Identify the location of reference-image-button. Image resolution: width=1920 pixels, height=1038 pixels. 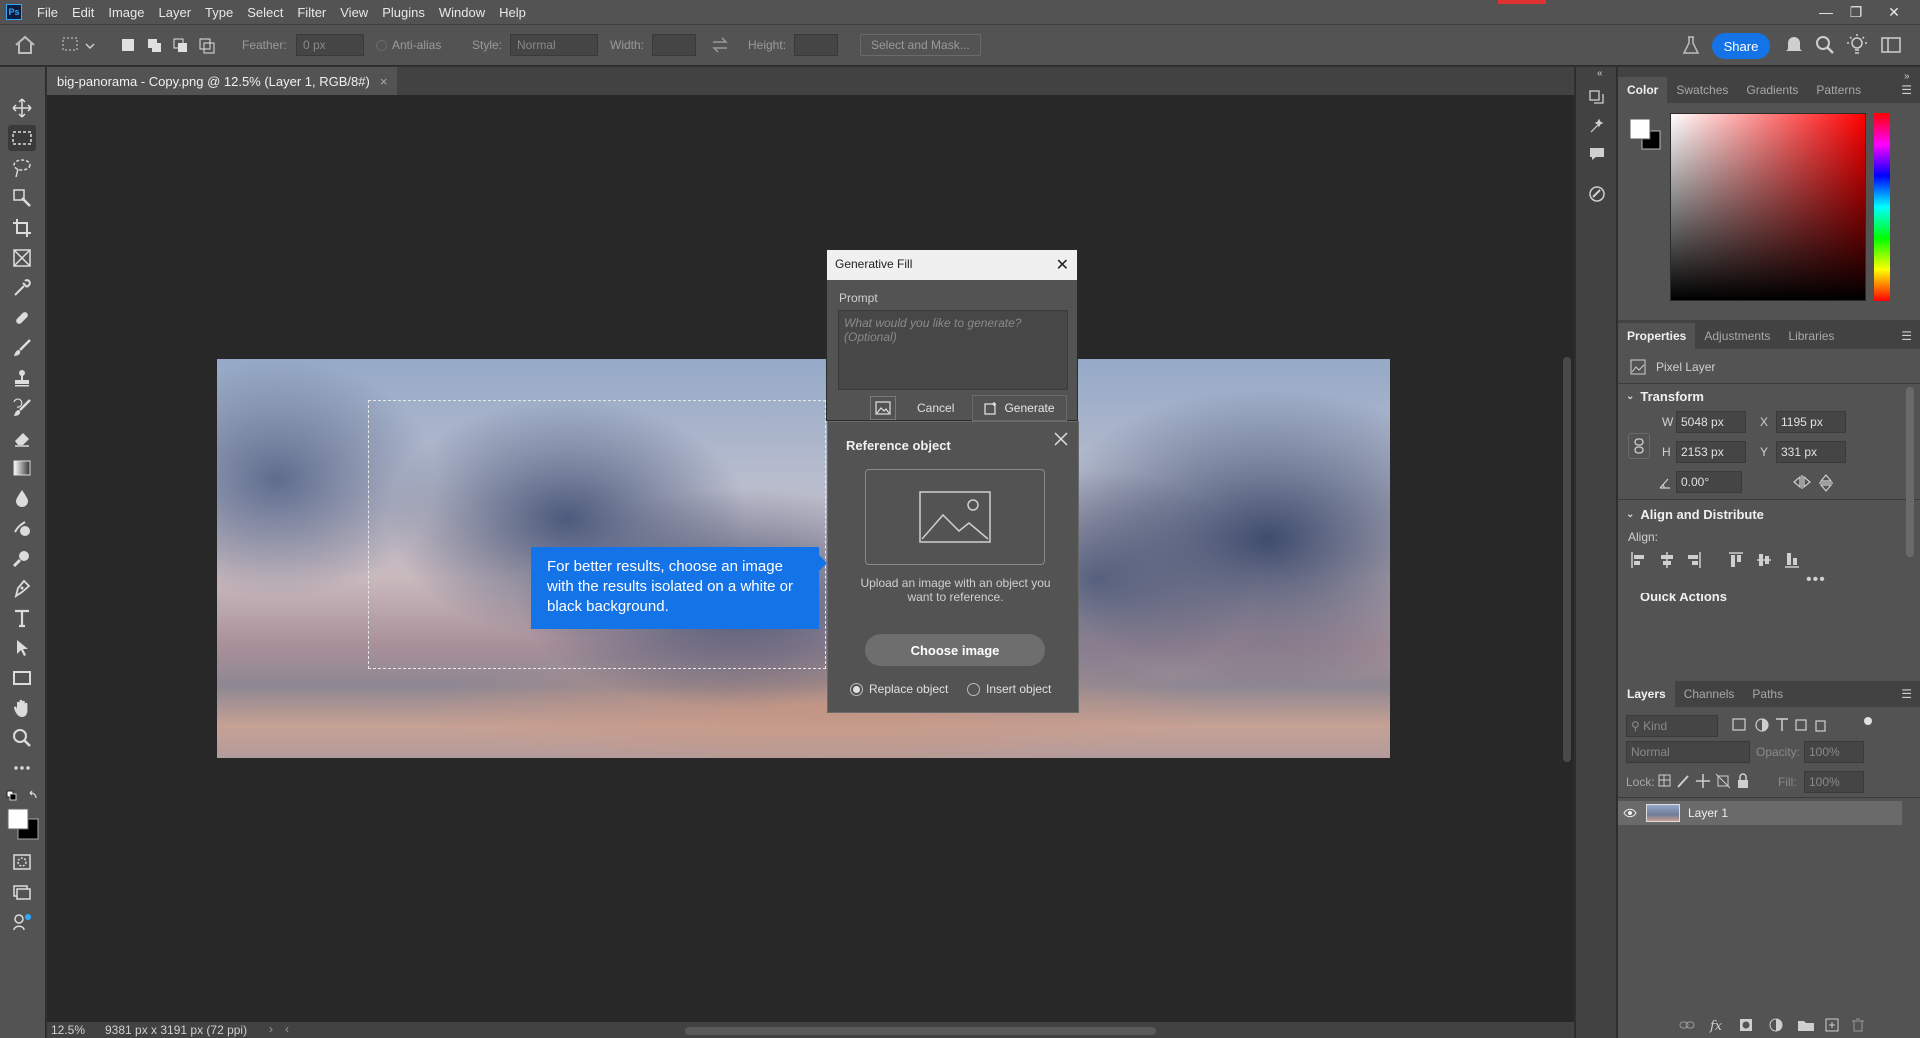
(883, 408).